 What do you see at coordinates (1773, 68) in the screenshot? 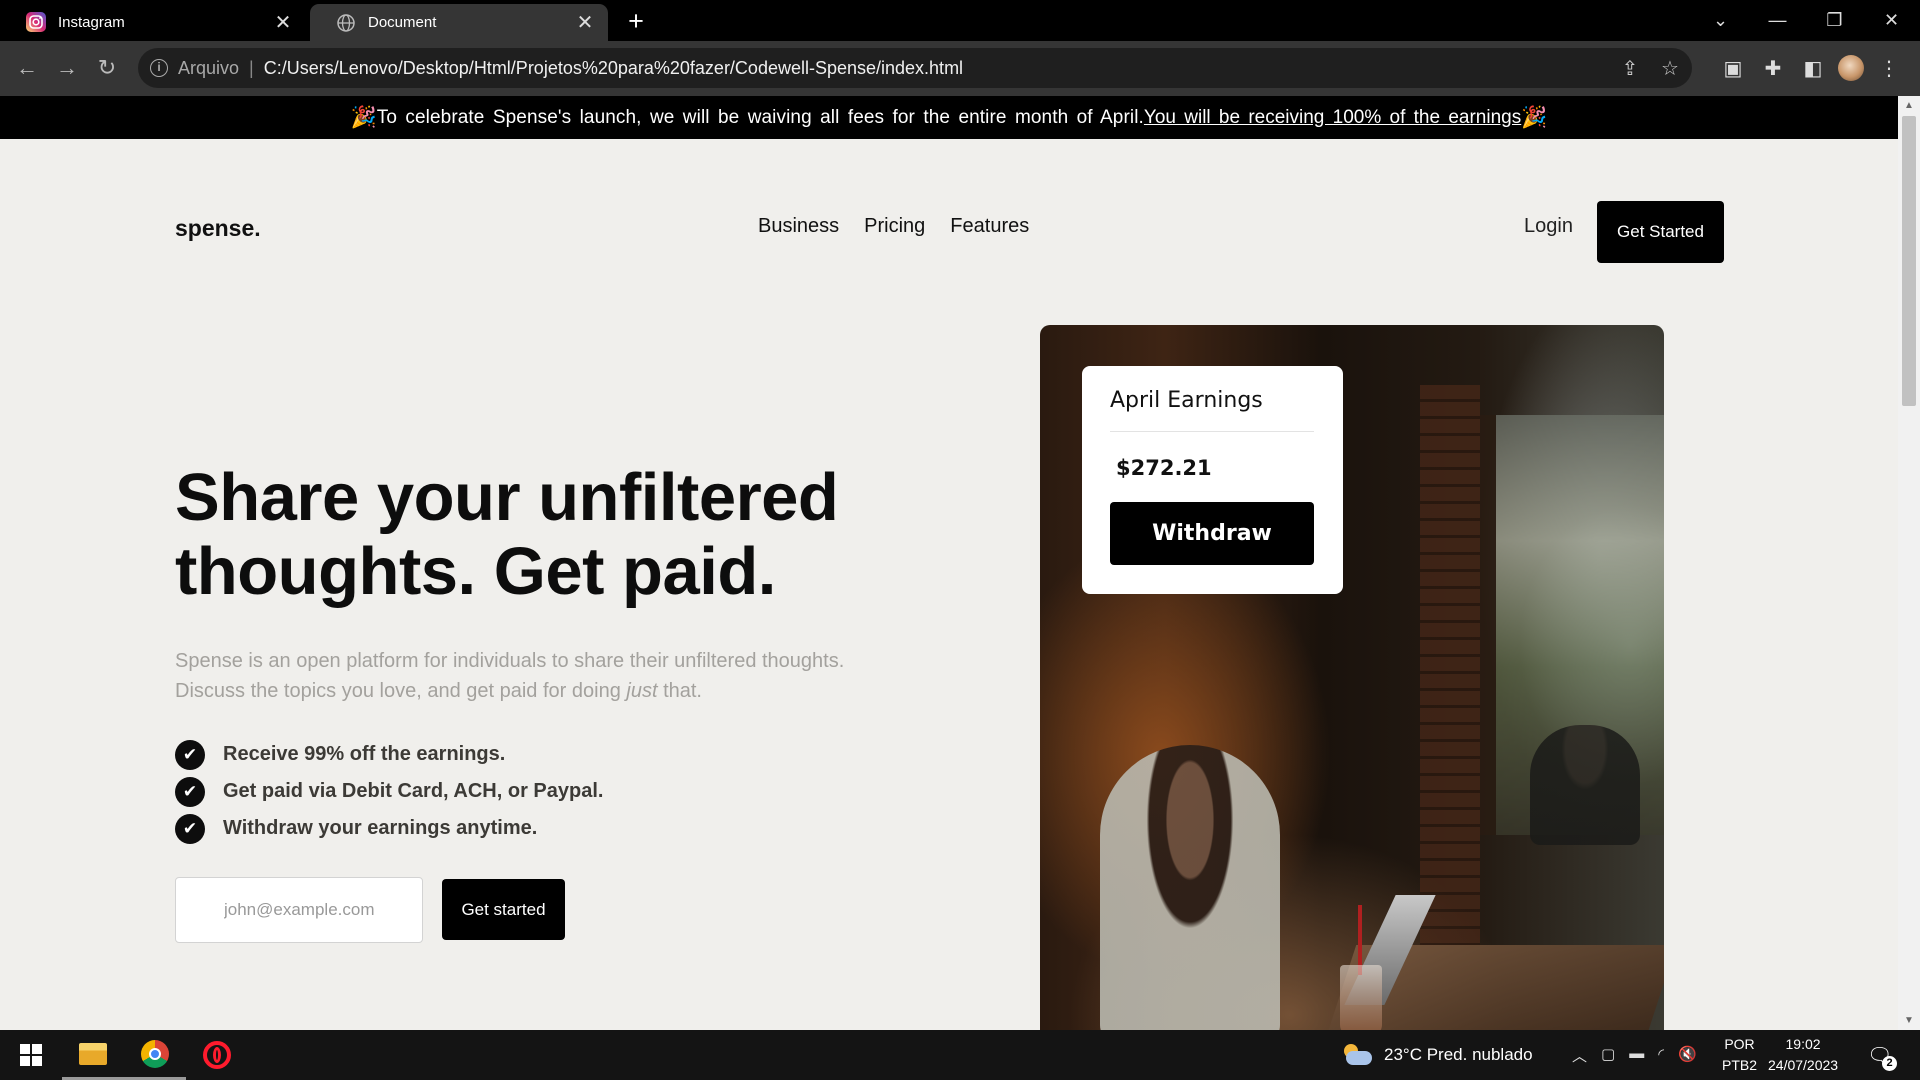
I see `extensions-puzzle-icon: ✚` at bounding box center [1773, 68].